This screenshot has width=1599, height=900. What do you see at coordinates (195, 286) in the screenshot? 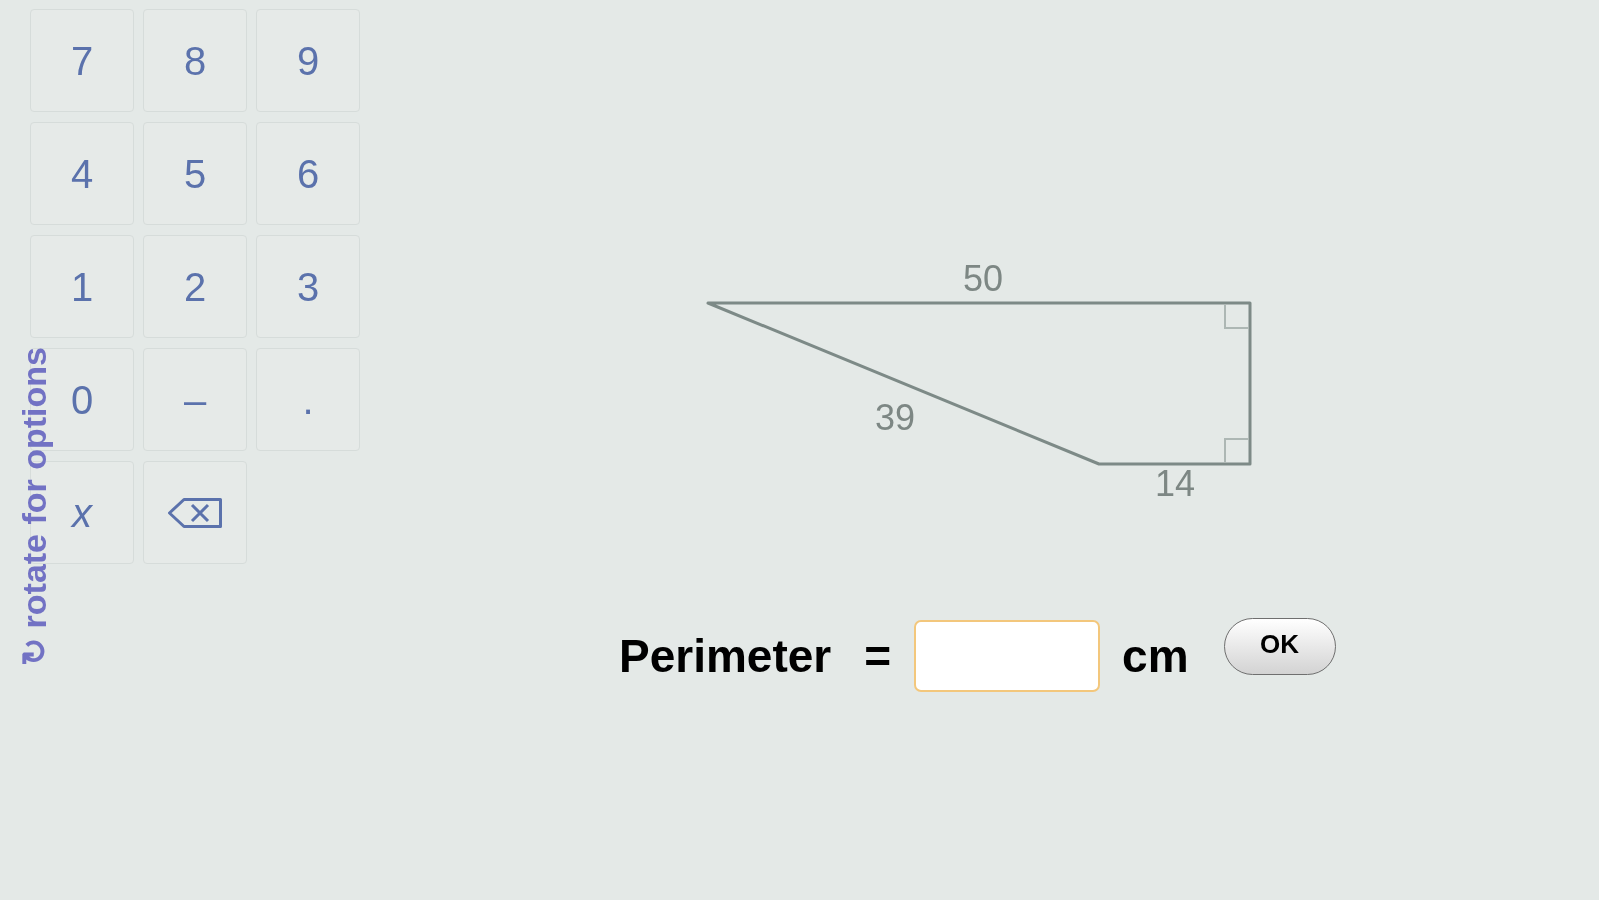
I see `keypad-key: 2` at bounding box center [195, 286].